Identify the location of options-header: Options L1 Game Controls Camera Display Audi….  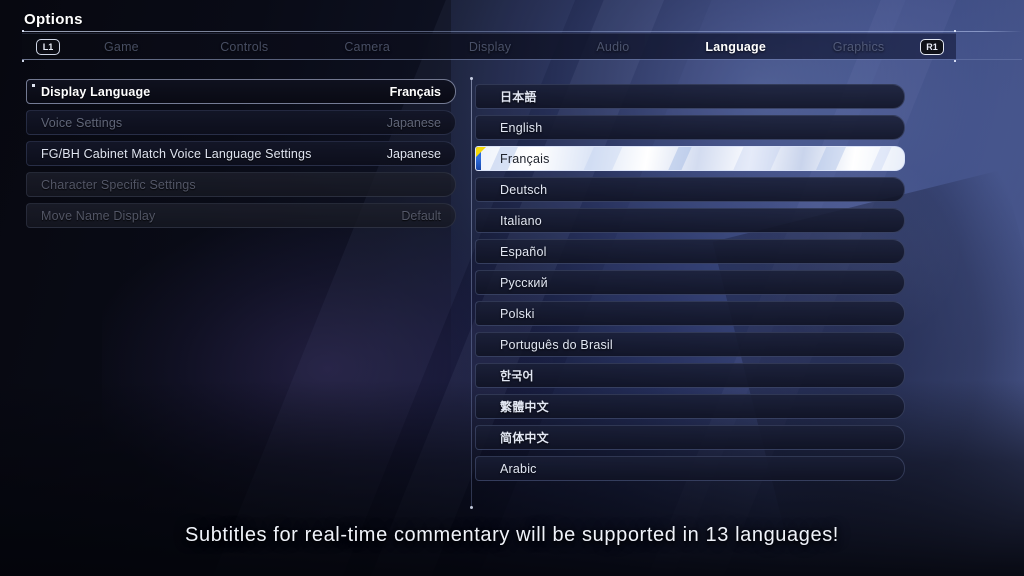
(512, 31).